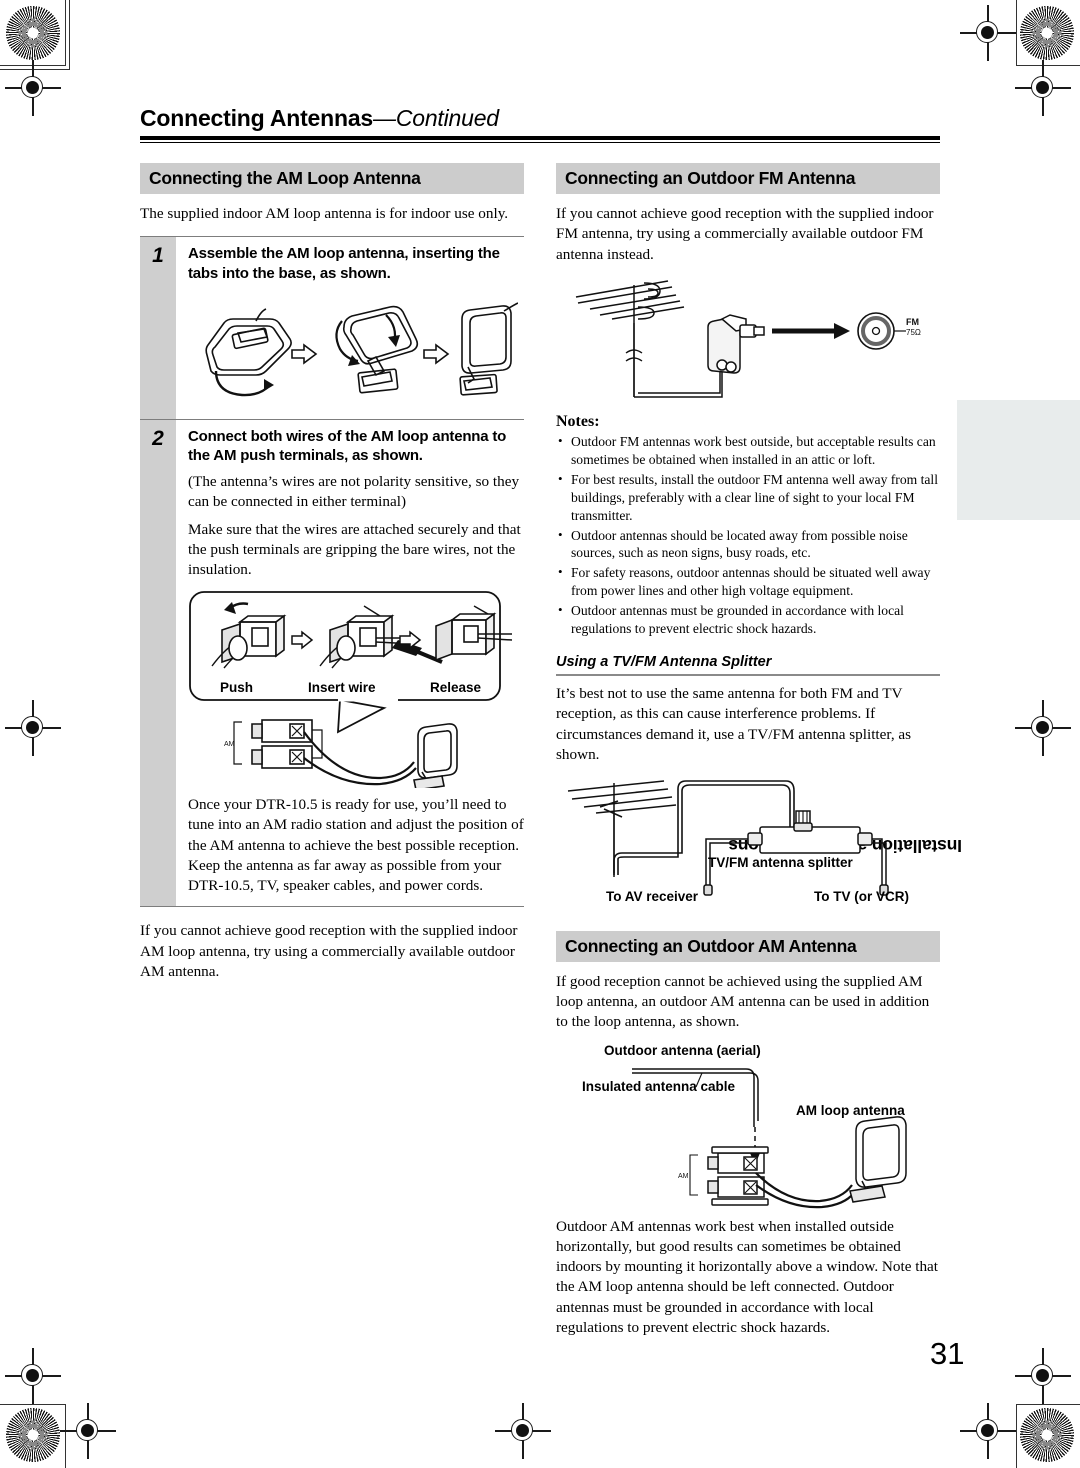  What do you see at coordinates (748, 947) in the screenshot?
I see `heading-connecting-outdoor-am-antenna: Connecting an Outdoor AM Antenna` at bounding box center [748, 947].